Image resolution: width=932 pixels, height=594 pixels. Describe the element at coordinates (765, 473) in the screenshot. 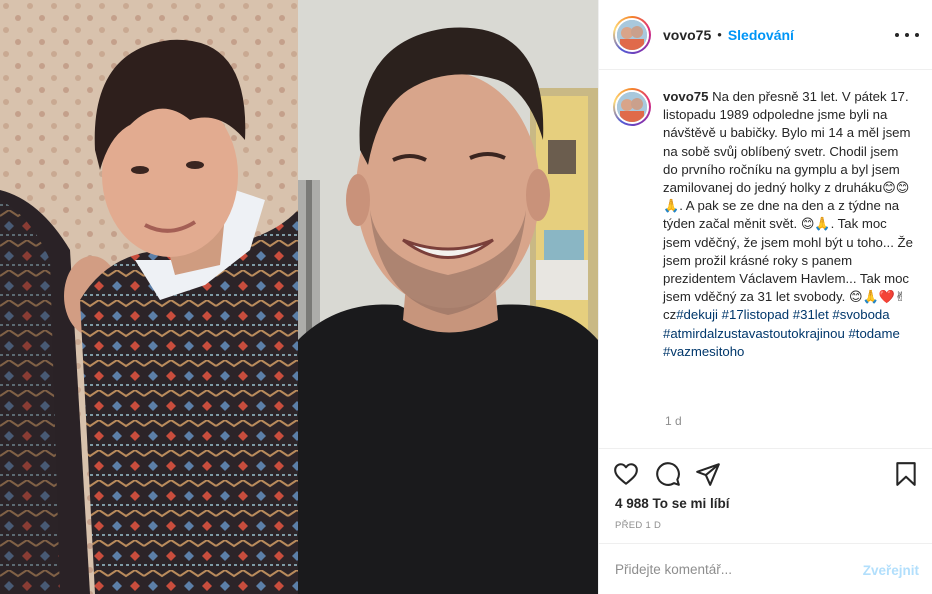

I see `action-bar` at that location.